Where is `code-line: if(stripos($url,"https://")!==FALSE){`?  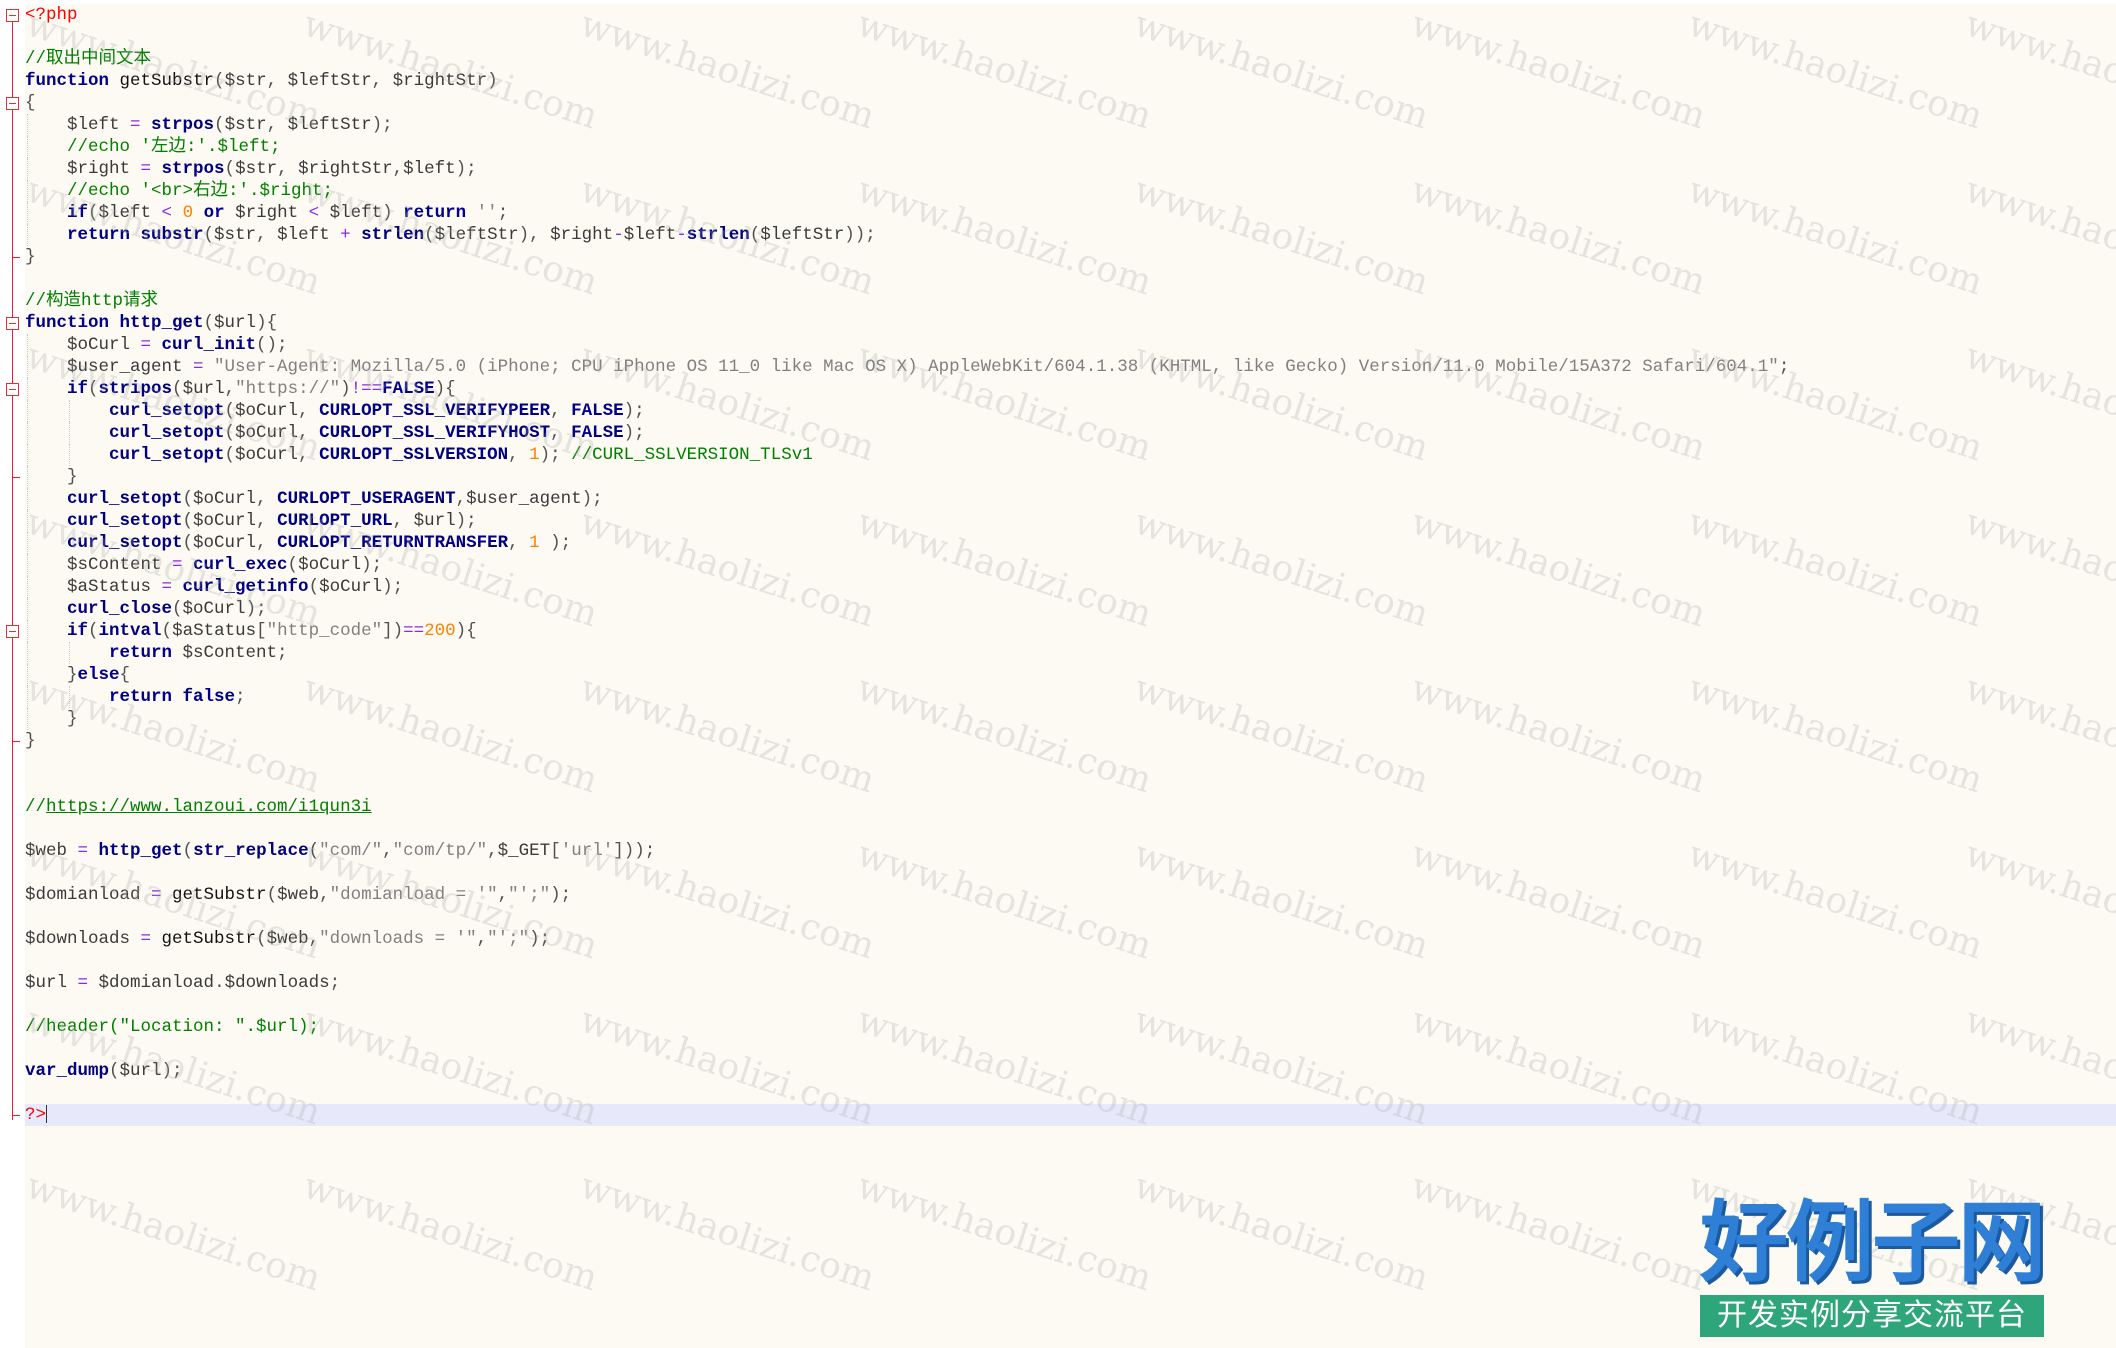 code-line: if(stripos($url,"https://")!==FALSE){ is located at coordinates (1070, 389).